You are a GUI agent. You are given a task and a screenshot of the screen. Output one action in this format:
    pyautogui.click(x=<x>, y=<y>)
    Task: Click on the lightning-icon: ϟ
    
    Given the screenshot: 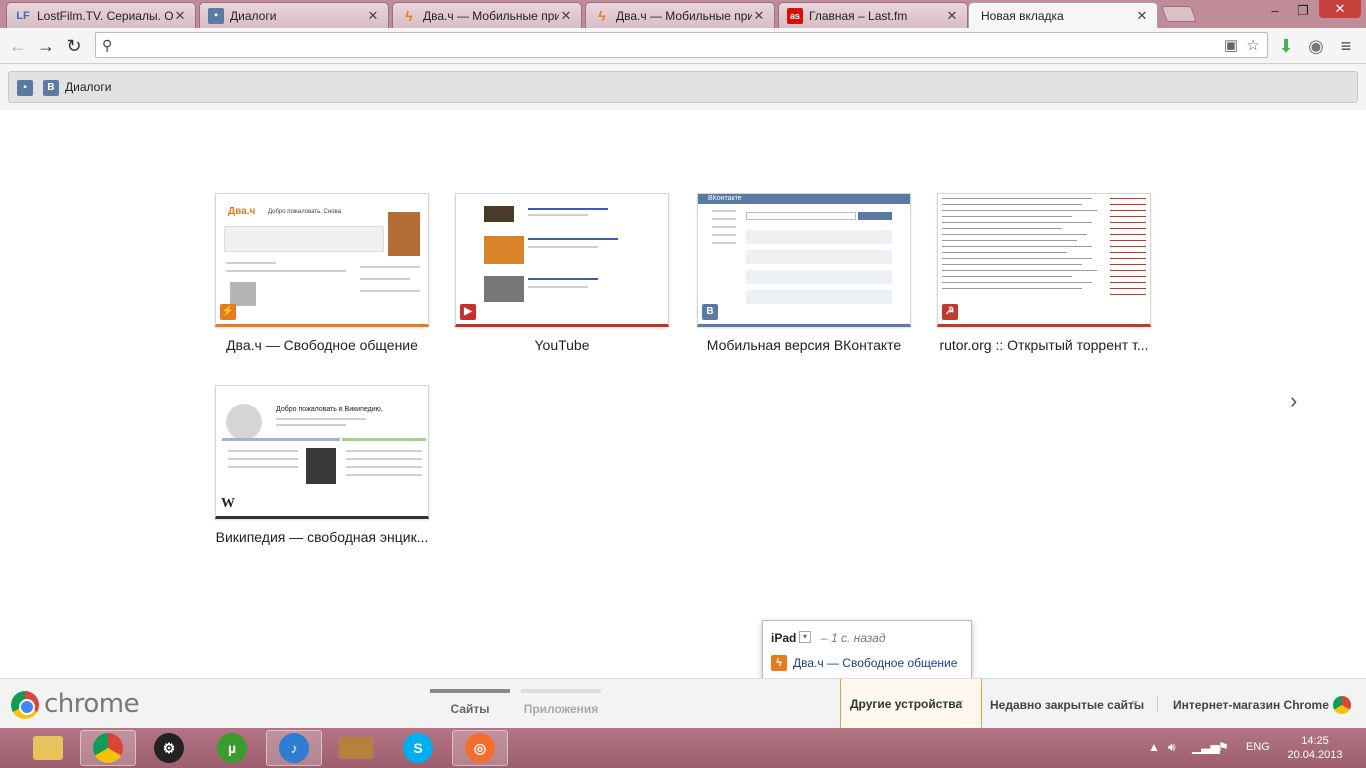 What is the action you would take?
    pyautogui.click(x=779, y=663)
    